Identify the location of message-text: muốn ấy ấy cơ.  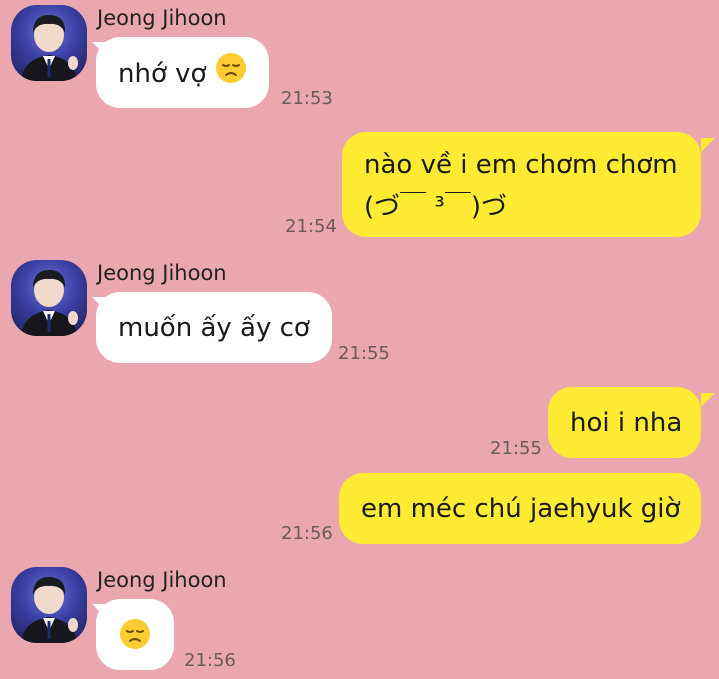
(214, 328).